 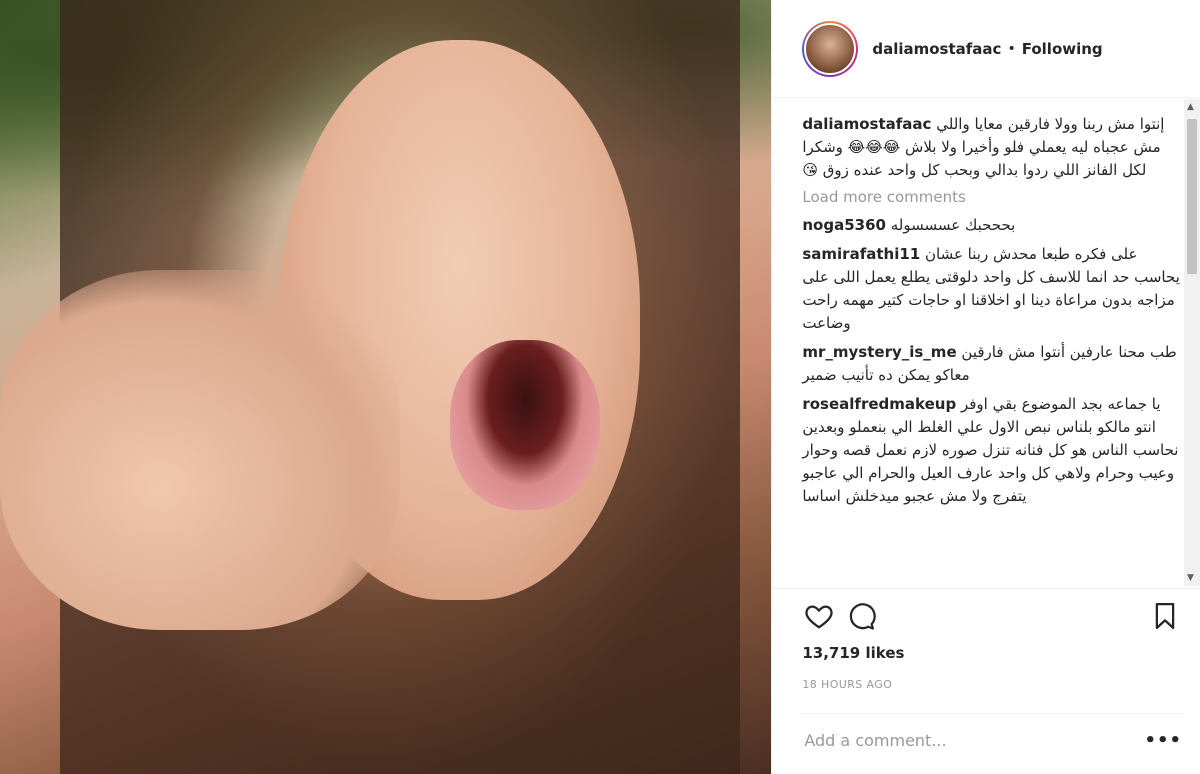 I want to click on scrollbar-thumb, so click(x=1192, y=196).